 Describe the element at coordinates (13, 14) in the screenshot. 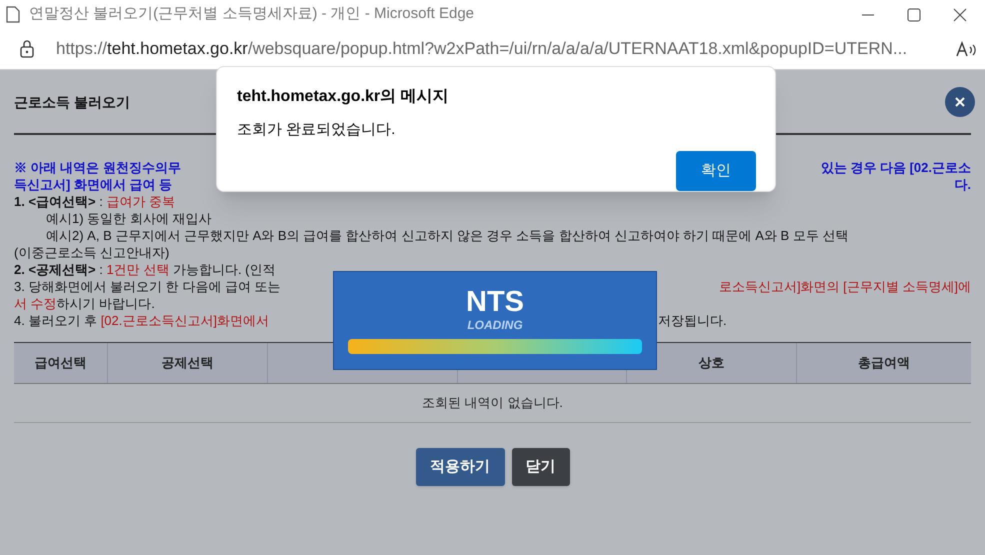

I see `page-icon` at that location.